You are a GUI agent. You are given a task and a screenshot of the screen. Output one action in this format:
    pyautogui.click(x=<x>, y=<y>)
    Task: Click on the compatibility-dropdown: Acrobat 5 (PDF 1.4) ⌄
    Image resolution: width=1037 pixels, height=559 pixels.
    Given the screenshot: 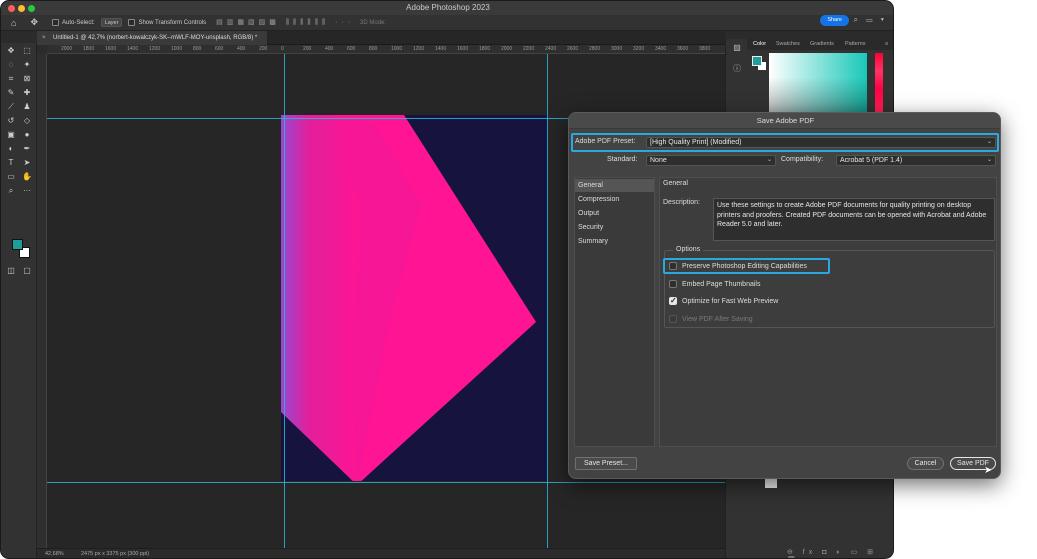 What is the action you would take?
    pyautogui.click(x=916, y=160)
    